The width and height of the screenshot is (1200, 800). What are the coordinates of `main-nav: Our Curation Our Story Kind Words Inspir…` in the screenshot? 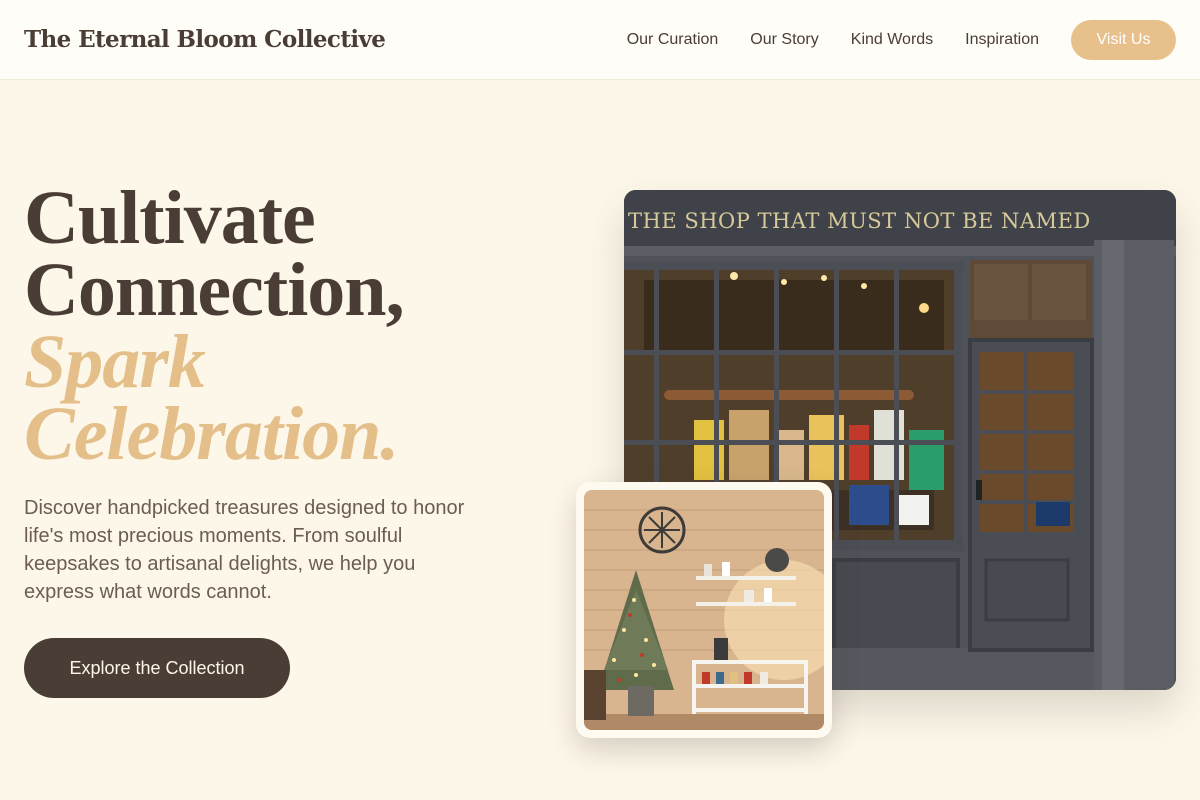 It's located at (901, 39).